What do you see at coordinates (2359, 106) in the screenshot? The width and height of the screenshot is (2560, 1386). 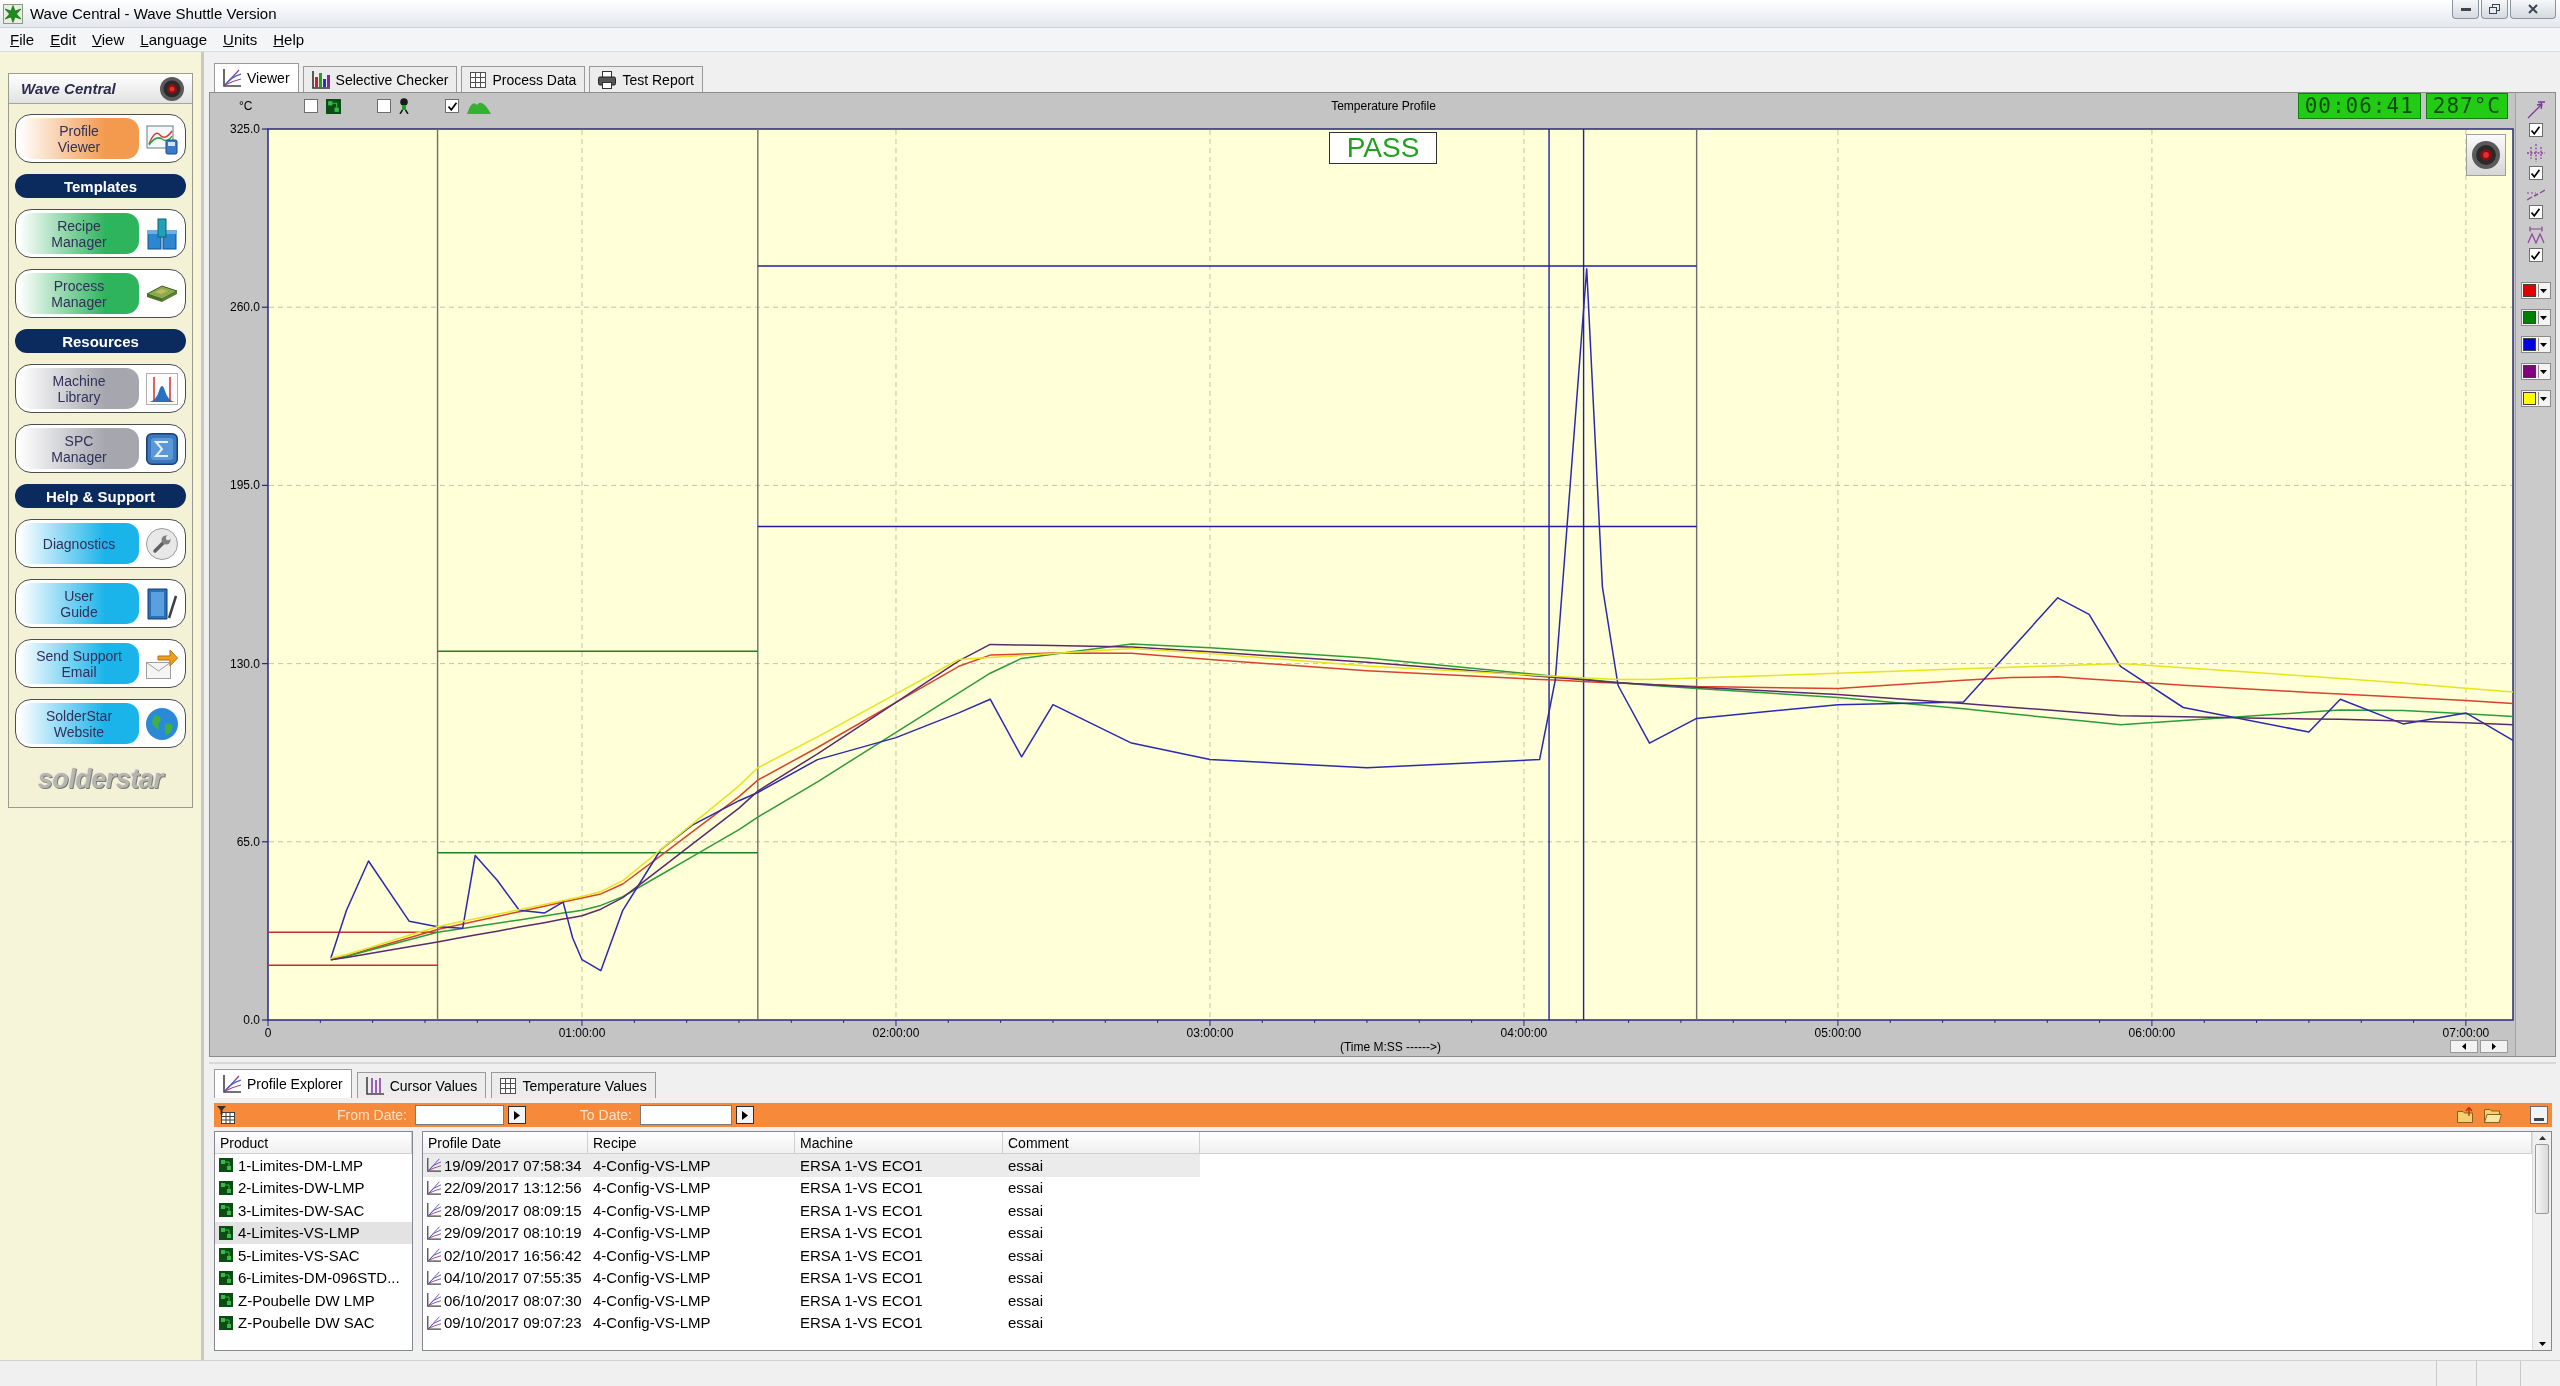 I see `timer-display: 00:06:41` at bounding box center [2359, 106].